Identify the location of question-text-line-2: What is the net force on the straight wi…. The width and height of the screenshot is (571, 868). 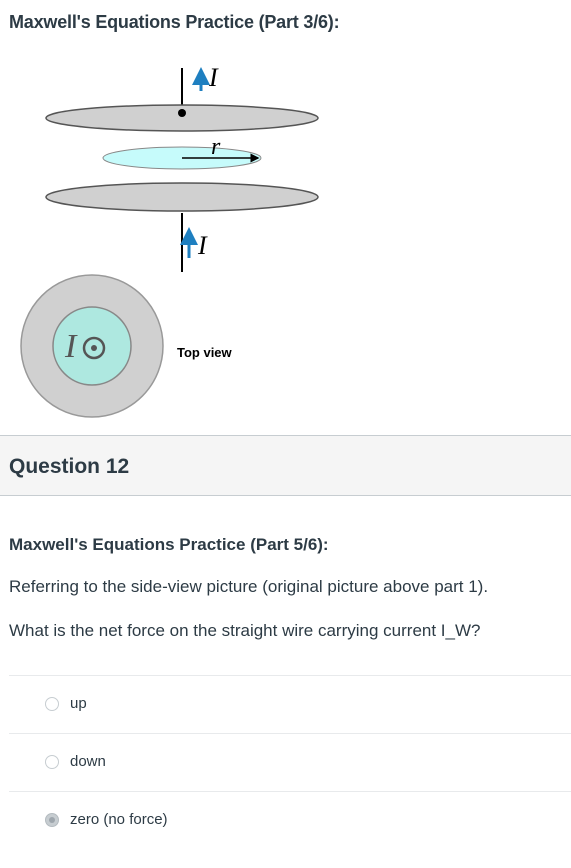
(245, 630).